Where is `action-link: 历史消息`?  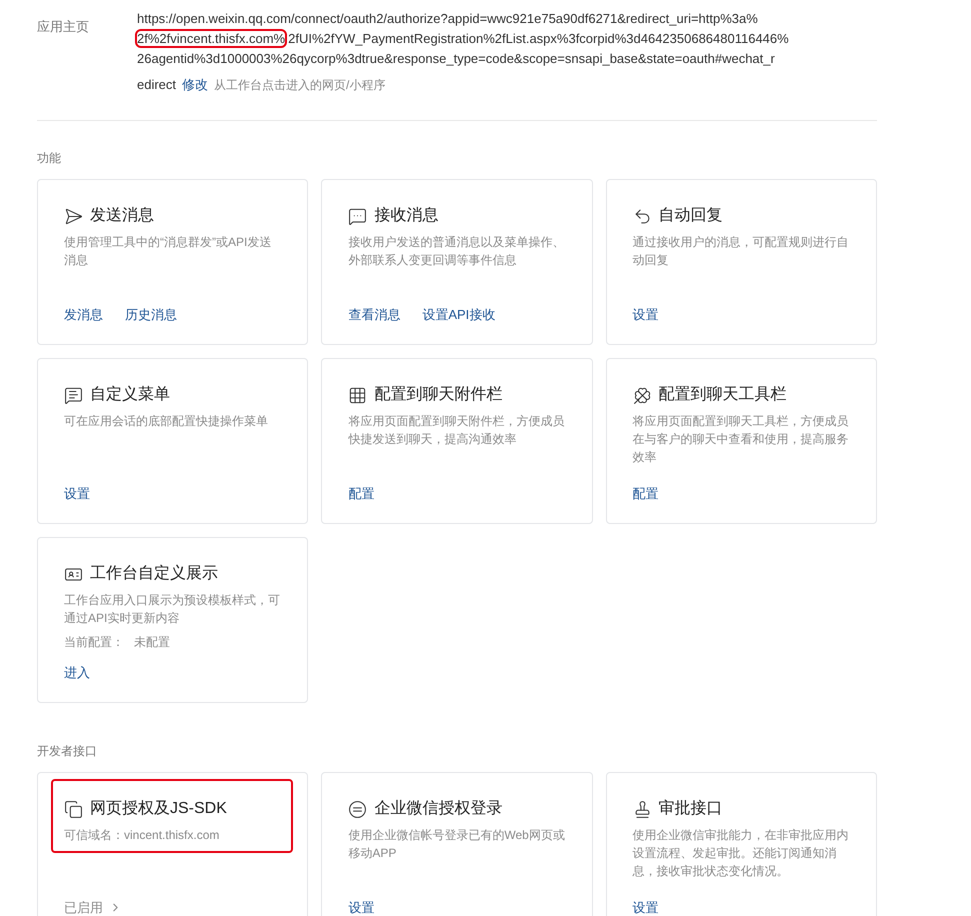
action-link: 历史消息 is located at coordinates (151, 314).